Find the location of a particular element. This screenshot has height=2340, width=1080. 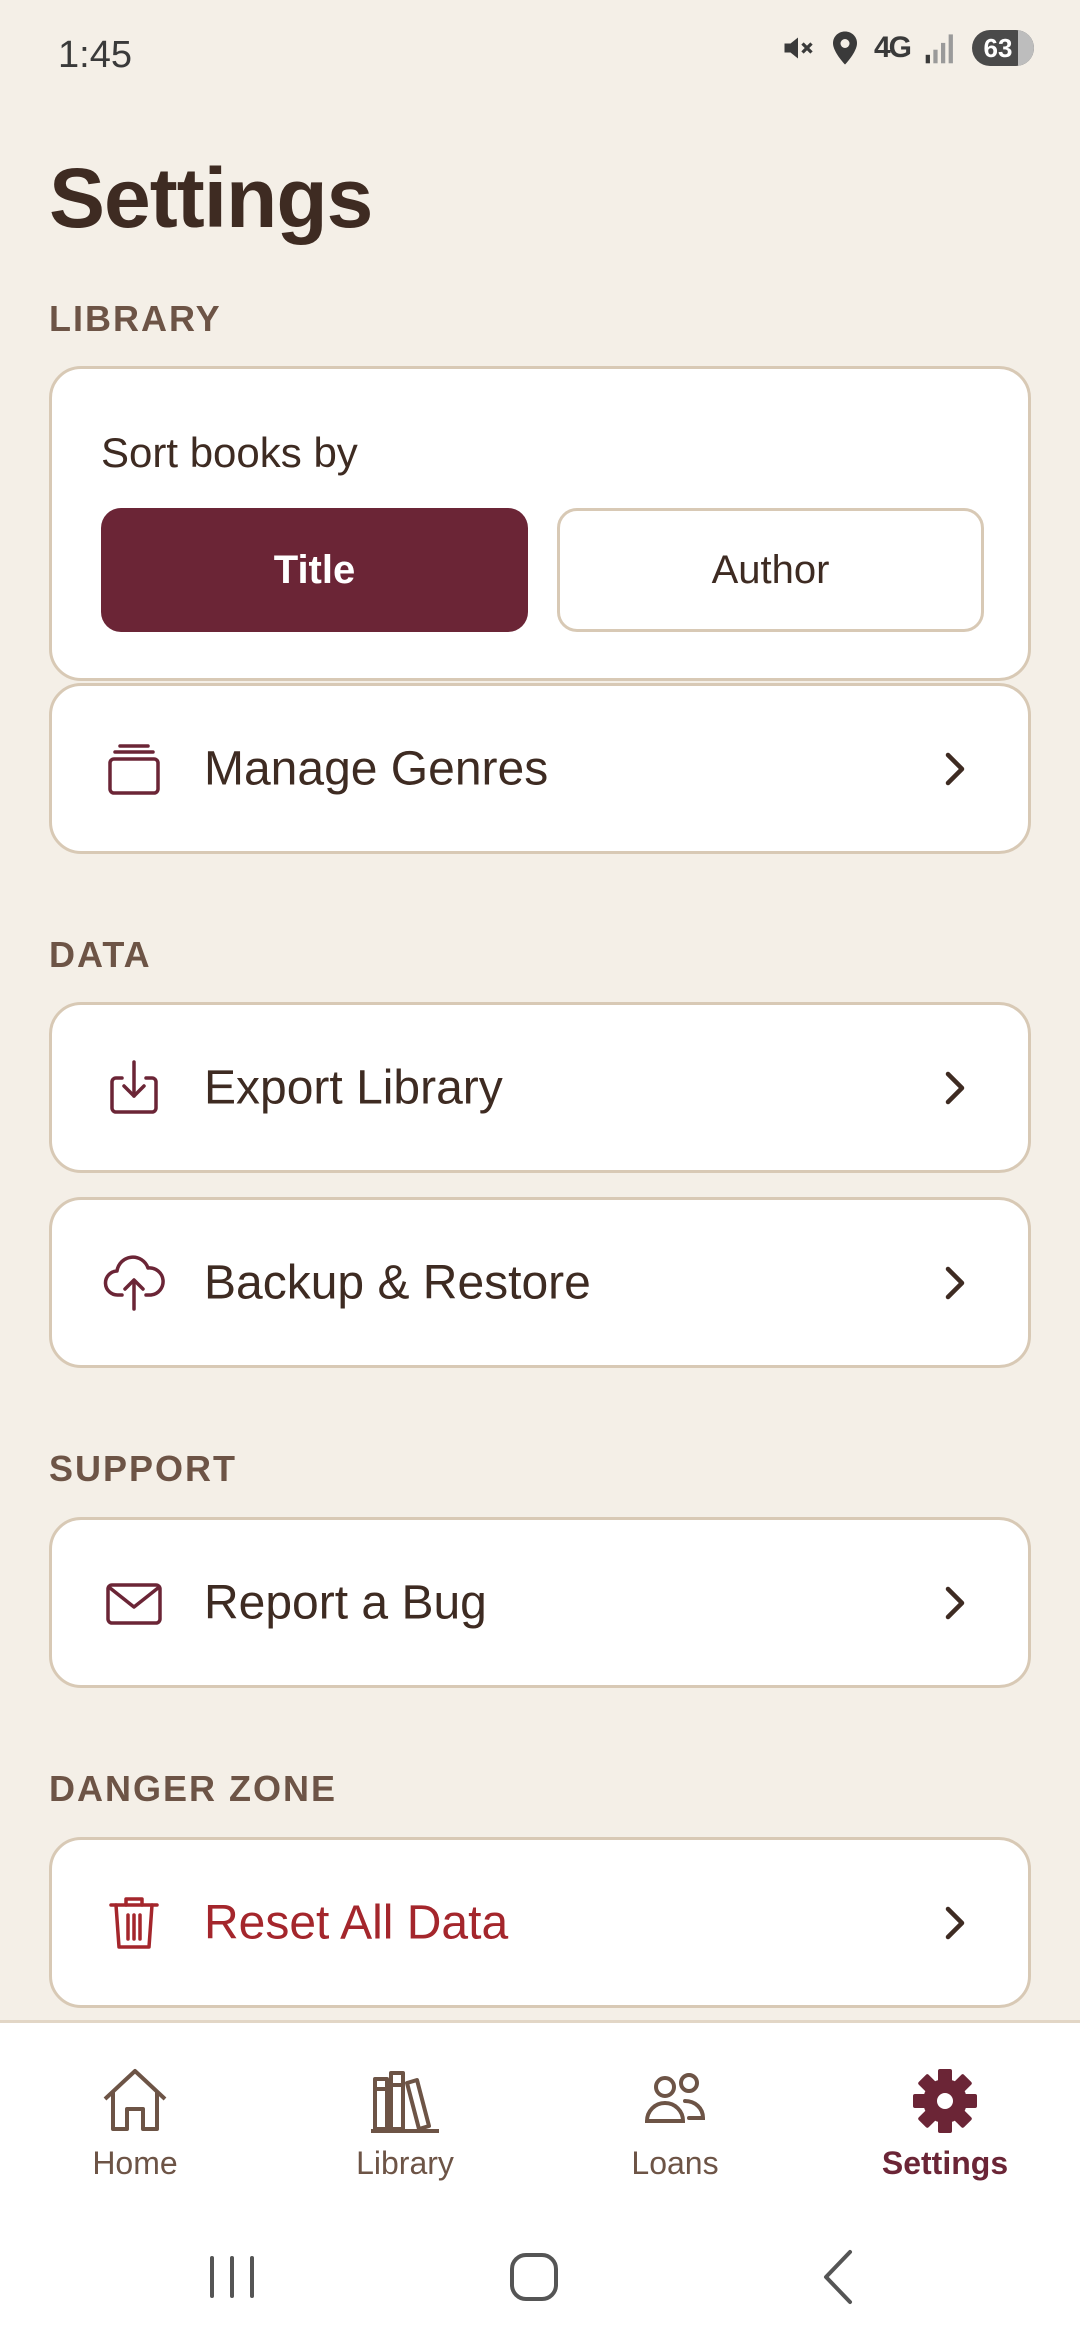

nav-settings: Settings is located at coordinates (945, 2121).